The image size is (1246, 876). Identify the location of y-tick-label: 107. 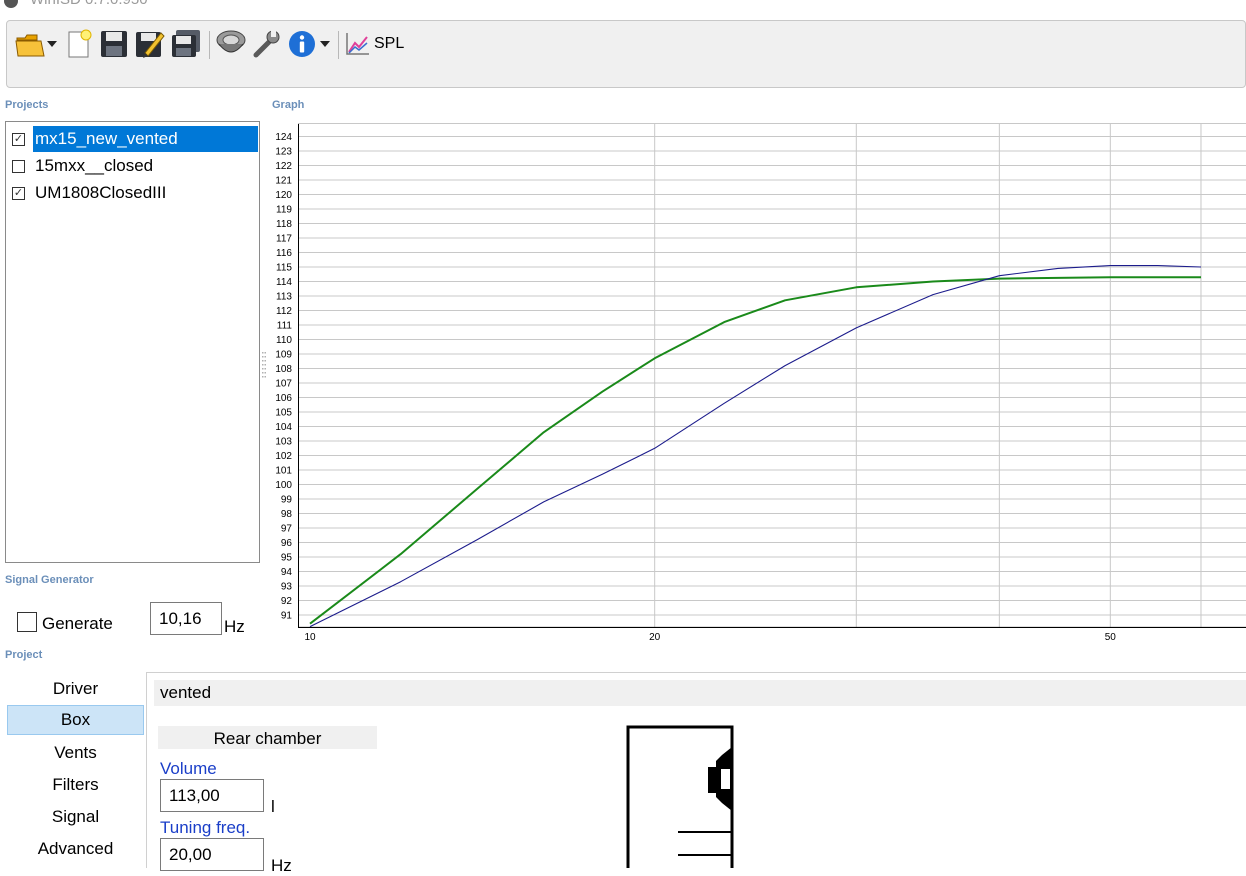
(283, 384).